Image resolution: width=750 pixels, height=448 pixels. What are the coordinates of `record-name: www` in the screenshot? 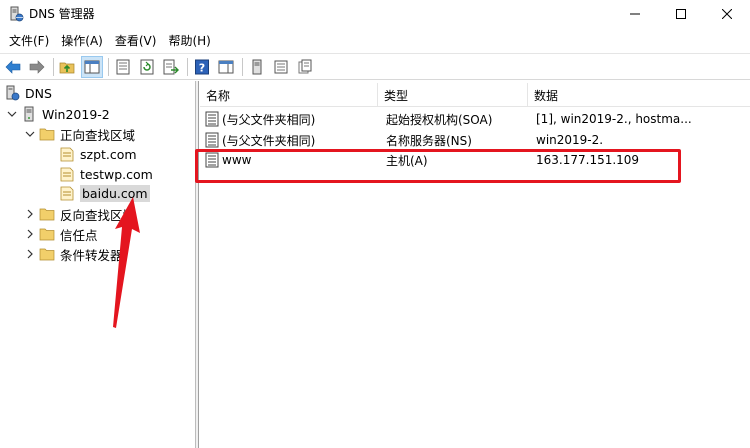 It's located at (237, 160).